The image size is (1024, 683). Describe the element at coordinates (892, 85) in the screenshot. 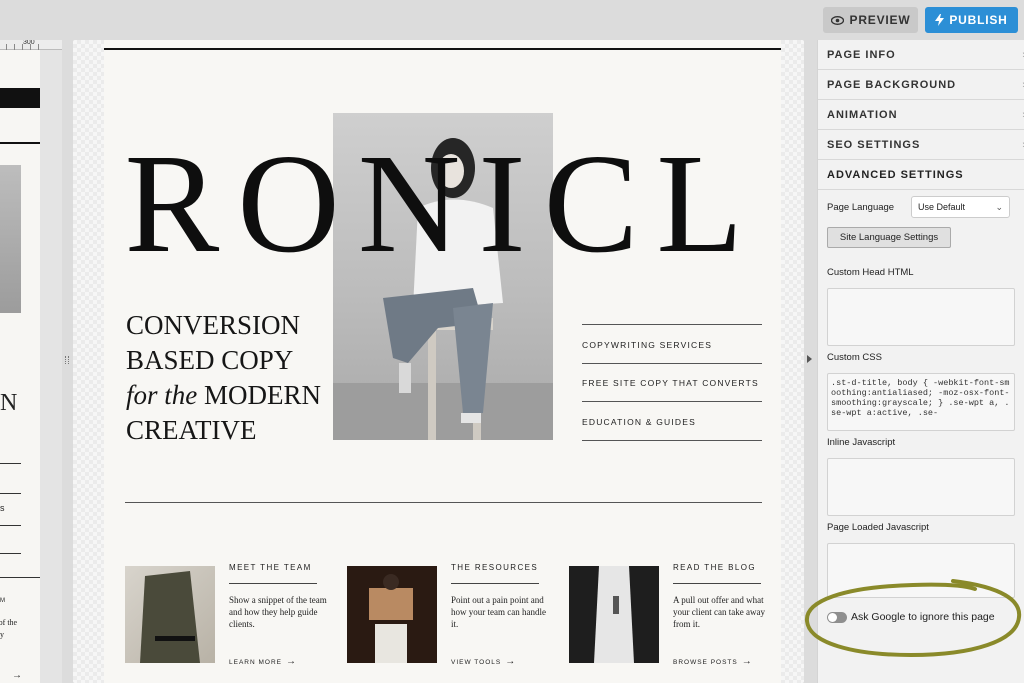

I see `section-label: PAGE BACKGROUND` at that location.